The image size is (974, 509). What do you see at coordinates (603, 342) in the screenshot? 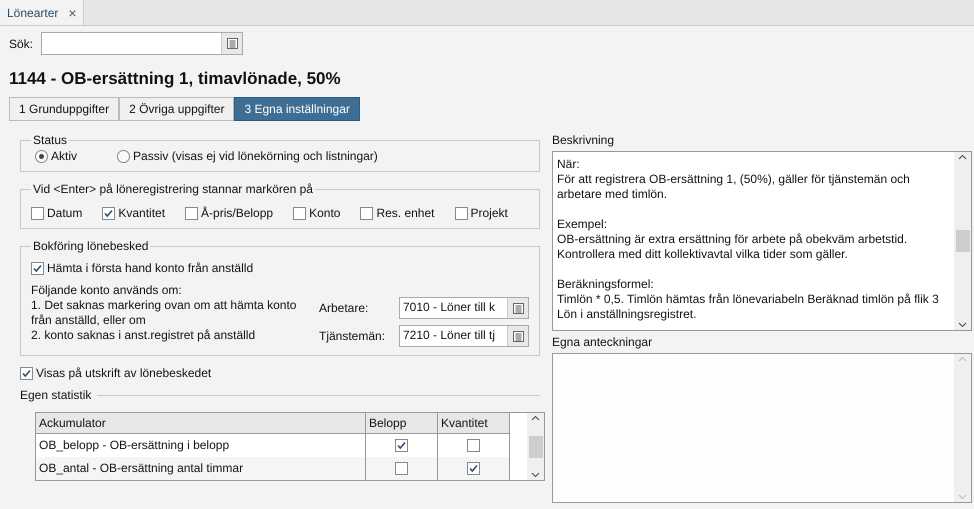
I see `field-label: Egna anteckningar` at bounding box center [603, 342].